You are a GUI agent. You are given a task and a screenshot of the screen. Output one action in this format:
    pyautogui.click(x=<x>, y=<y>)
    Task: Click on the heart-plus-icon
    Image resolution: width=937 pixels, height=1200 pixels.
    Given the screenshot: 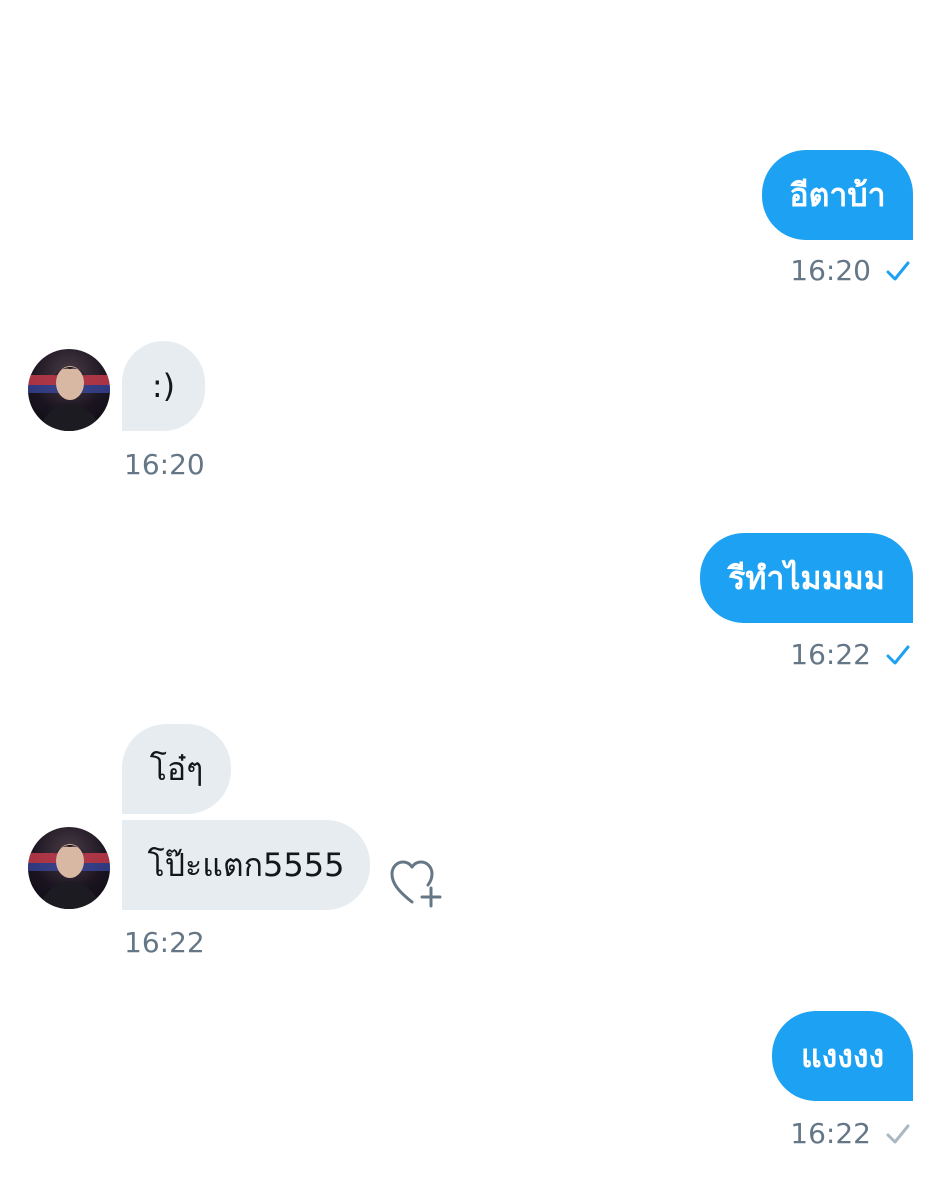 What is the action you would take?
    pyautogui.click(x=416, y=883)
    